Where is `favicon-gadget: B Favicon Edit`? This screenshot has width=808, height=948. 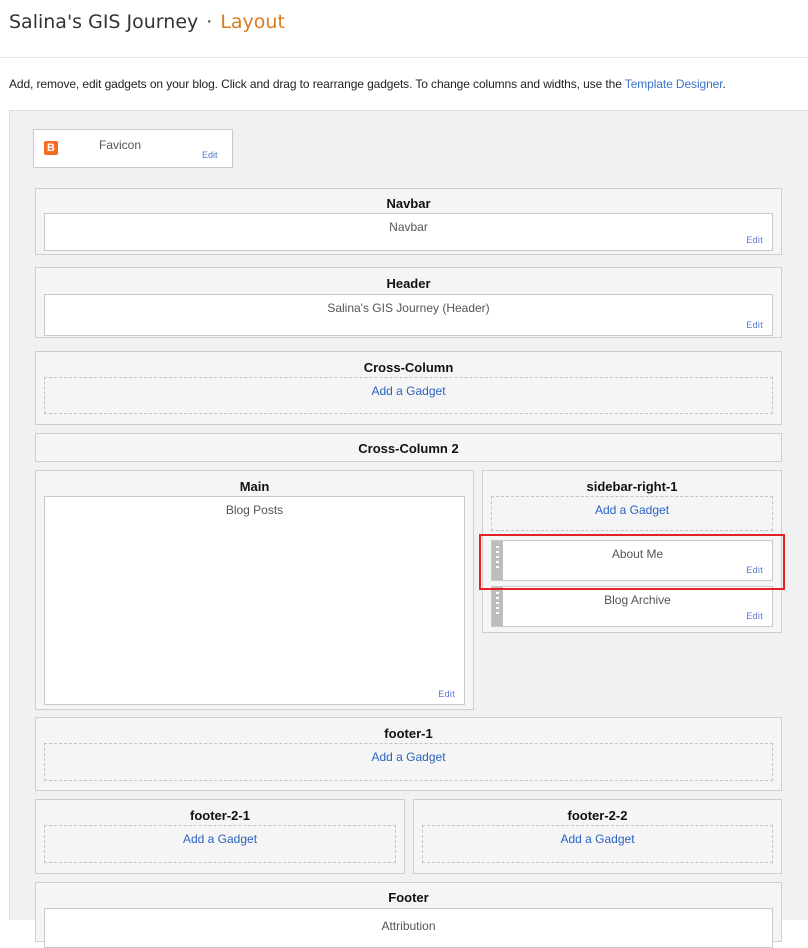
favicon-gadget: B Favicon Edit is located at coordinates (133, 148).